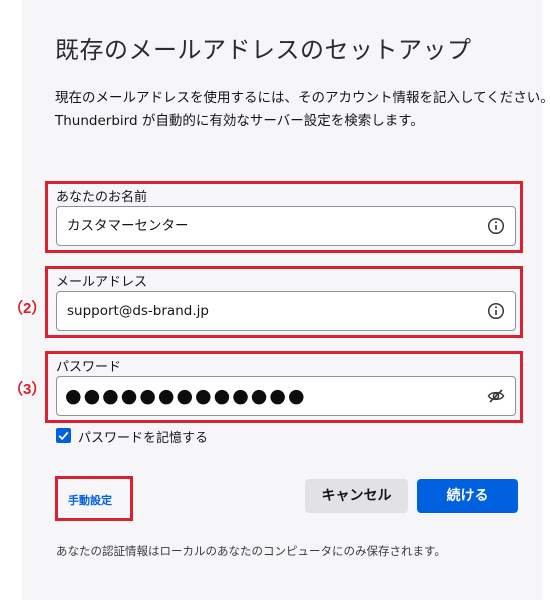 This screenshot has width=550, height=600. I want to click on eye-slash-icon, so click(496, 396).